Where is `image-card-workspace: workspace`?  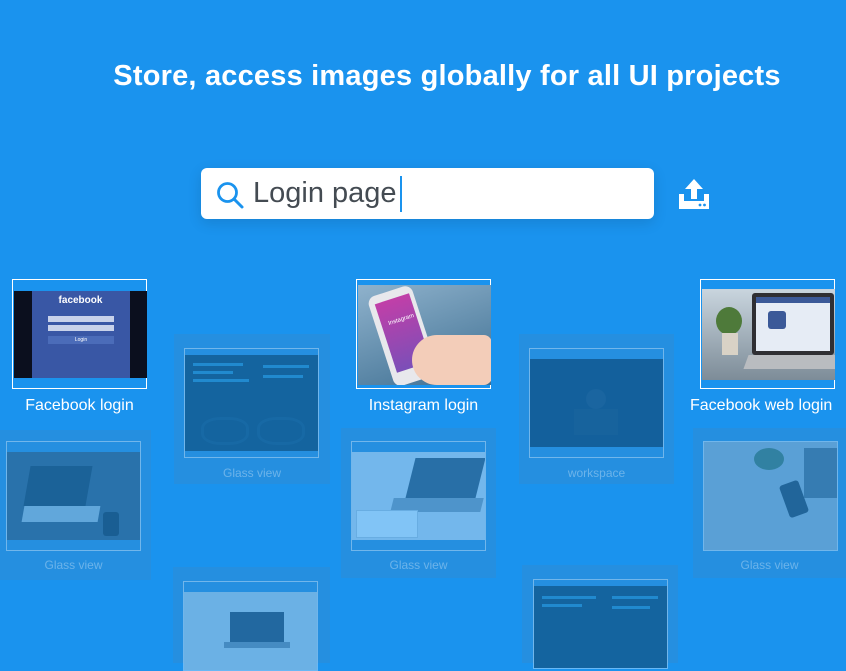
image-card-workspace: workspace is located at coordinates (596, 409).